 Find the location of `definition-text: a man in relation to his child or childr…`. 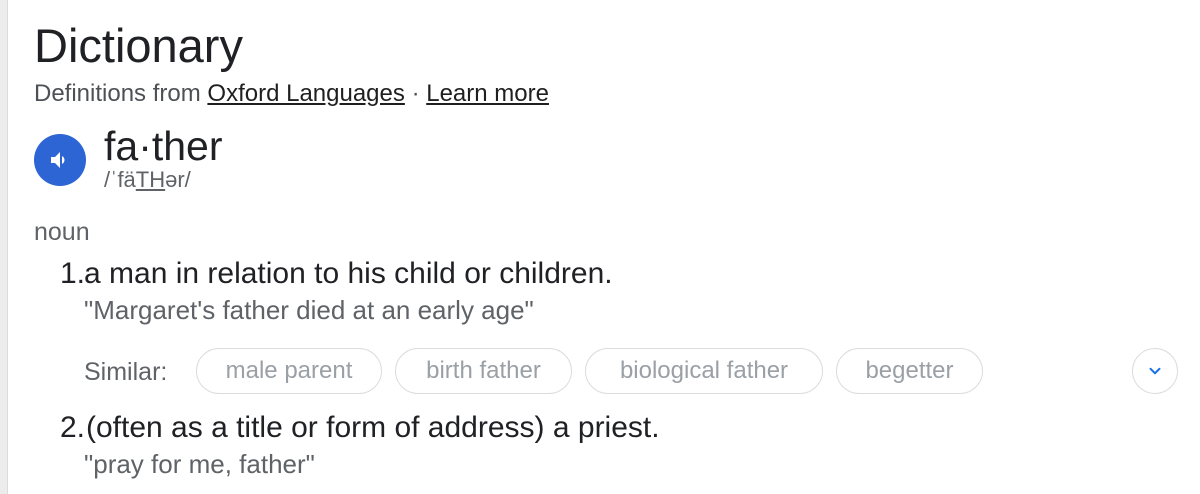

definition-text: a man in relation to his child or childr… is located at coordinates (348, 273).